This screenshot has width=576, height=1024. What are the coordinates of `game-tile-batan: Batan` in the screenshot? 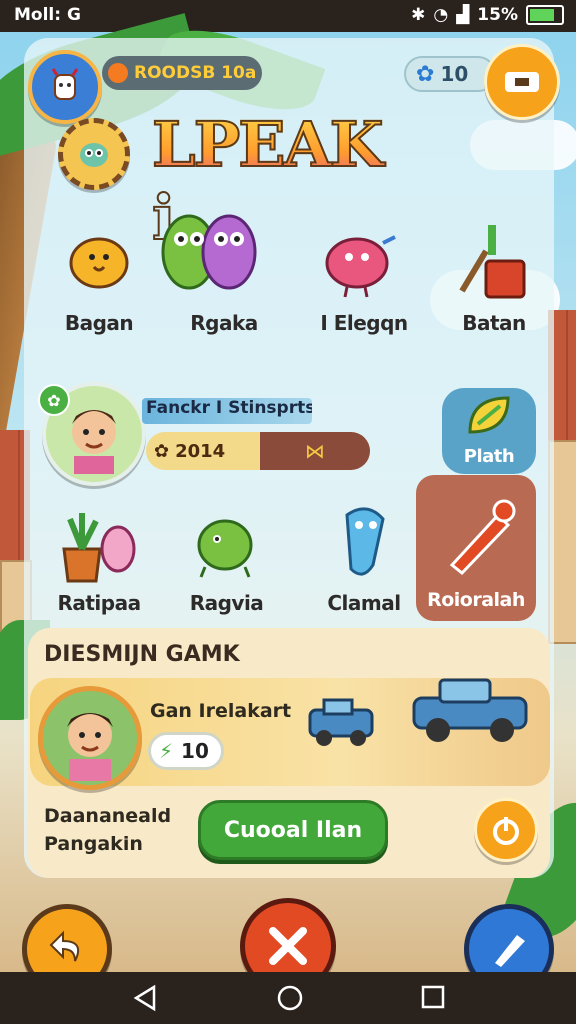 It's located at (494, 280).